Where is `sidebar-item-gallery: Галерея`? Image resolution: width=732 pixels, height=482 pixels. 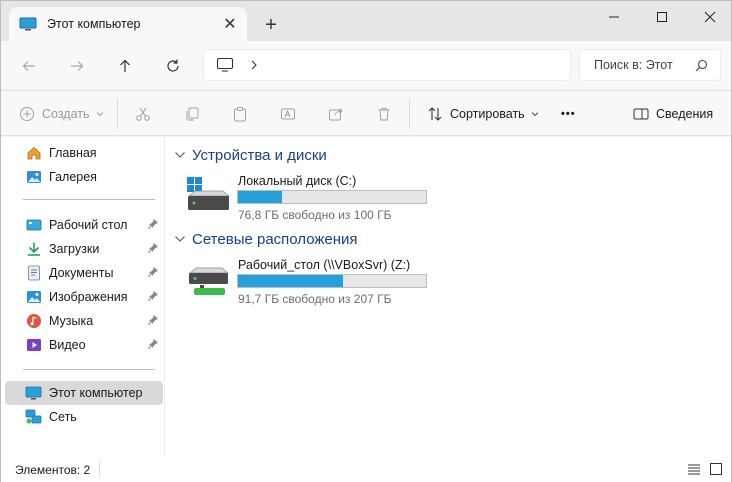
sidebar-item-gallery: Галерея is located at coordinates (84, 177).